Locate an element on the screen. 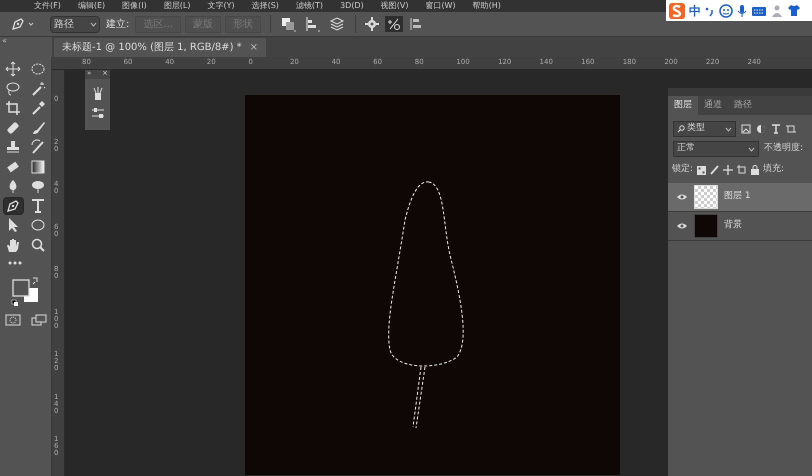  layer-row: 背景 is located at coordinates (740, 226).